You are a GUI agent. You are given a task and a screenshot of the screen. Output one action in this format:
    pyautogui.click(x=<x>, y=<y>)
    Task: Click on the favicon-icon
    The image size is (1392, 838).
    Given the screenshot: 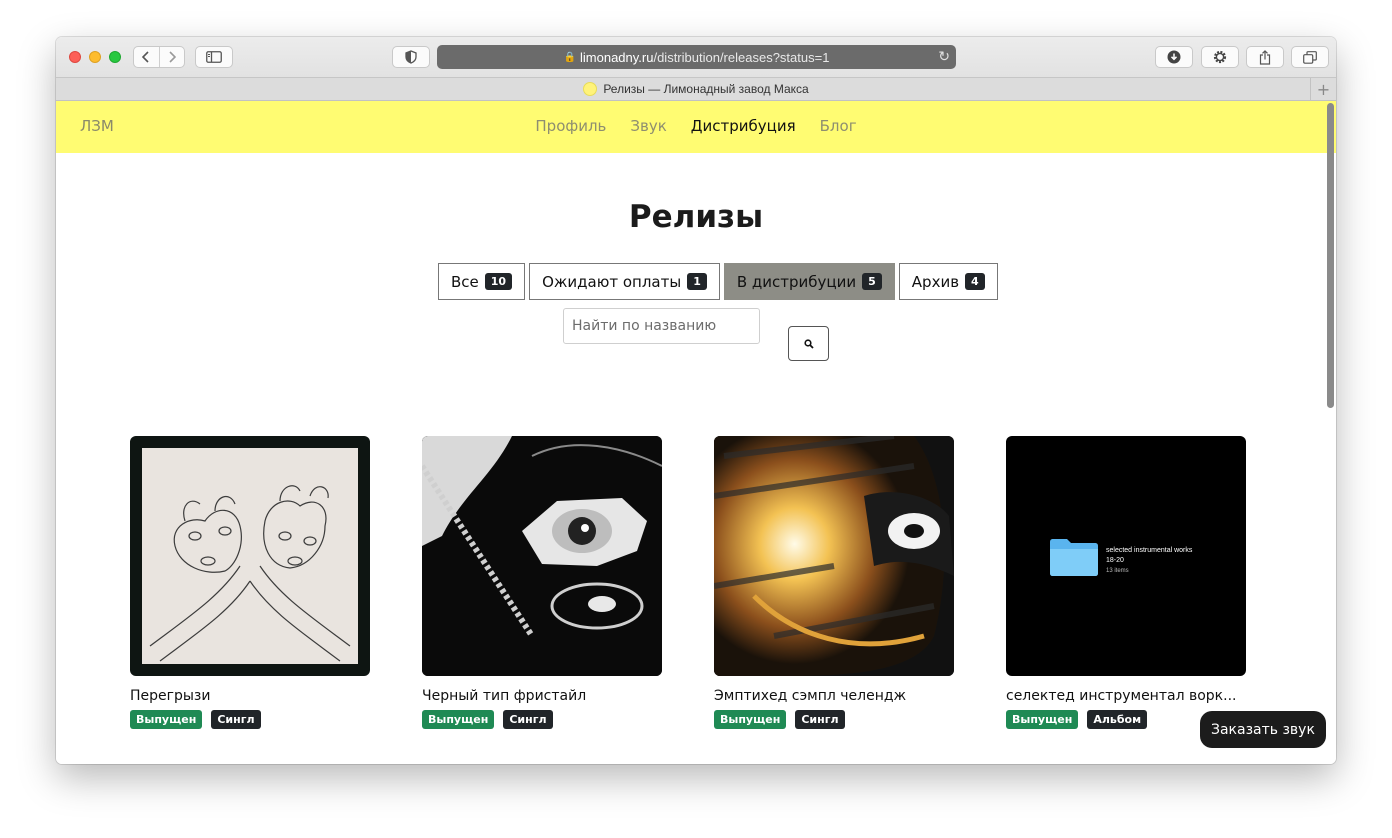 What is the action you would take?
    pyautogui.click(x=590, y=89)
    